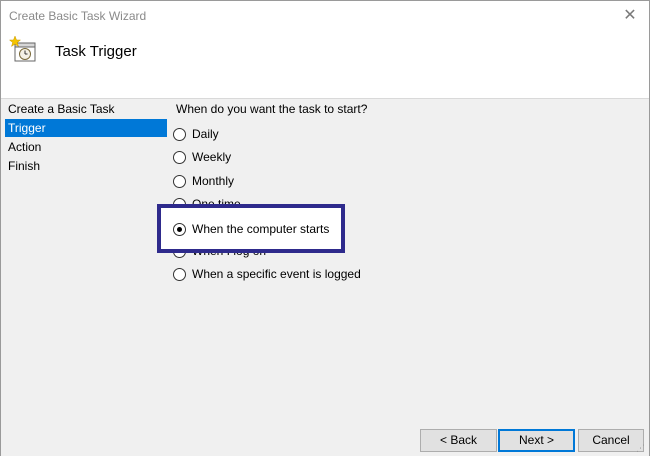 This screenshot has height=456, width=650. What do you see at coordinates (325, 65) in the screenshot?
I see `wizard-header: Task Trigger` at bounding box center [325, 65].